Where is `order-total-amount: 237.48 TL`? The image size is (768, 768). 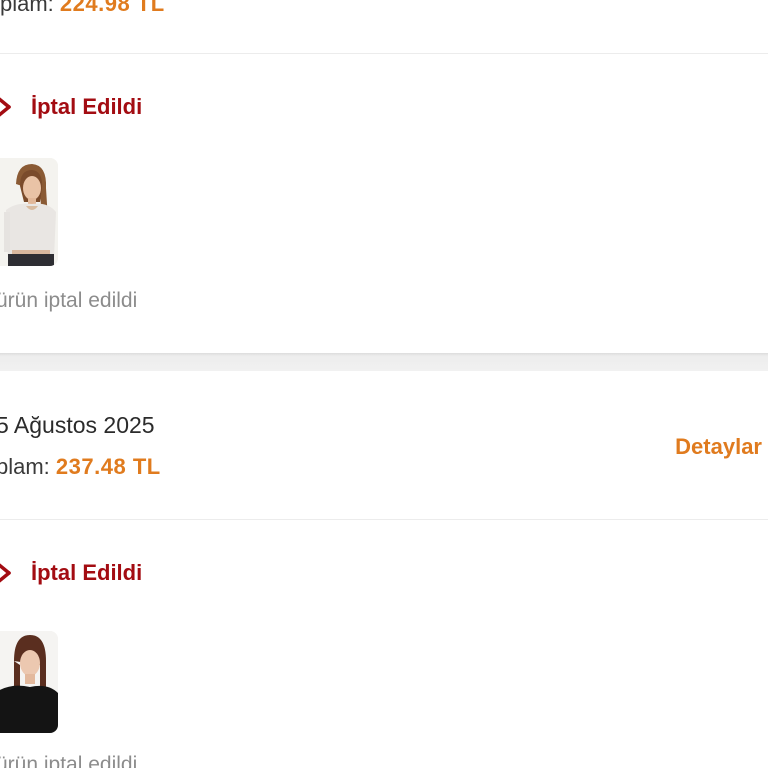
order-total-amount: 237.48 TL is located at coordinates (108, 466).